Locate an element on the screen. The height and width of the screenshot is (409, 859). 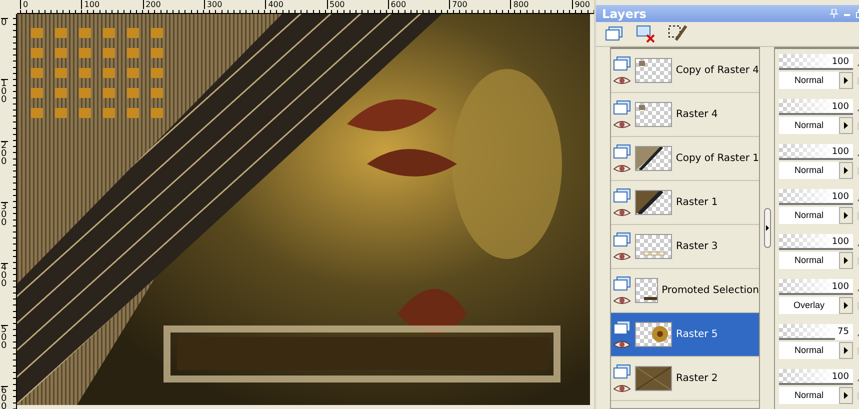
layer-row: Raster 5 is located at coordinates (685, 335).